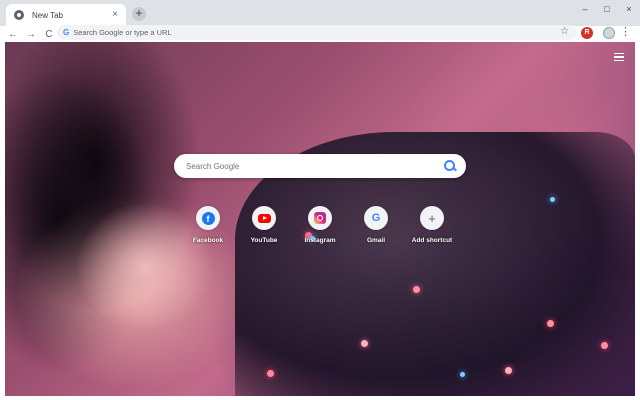 Image resolution: width=640 pixels, height=400 pixels. I want to click on reload-icon: C, so click(49, 34).